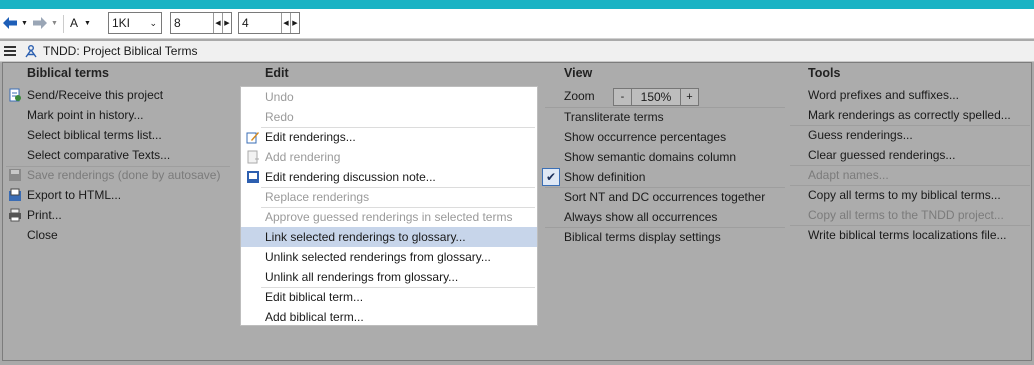 This screenshot has width=1034, height=365. What do you see at coordinates (80, 23) in the screenshot?
I see `font-menu-button: A ▼` at bounding box center [80, 23].